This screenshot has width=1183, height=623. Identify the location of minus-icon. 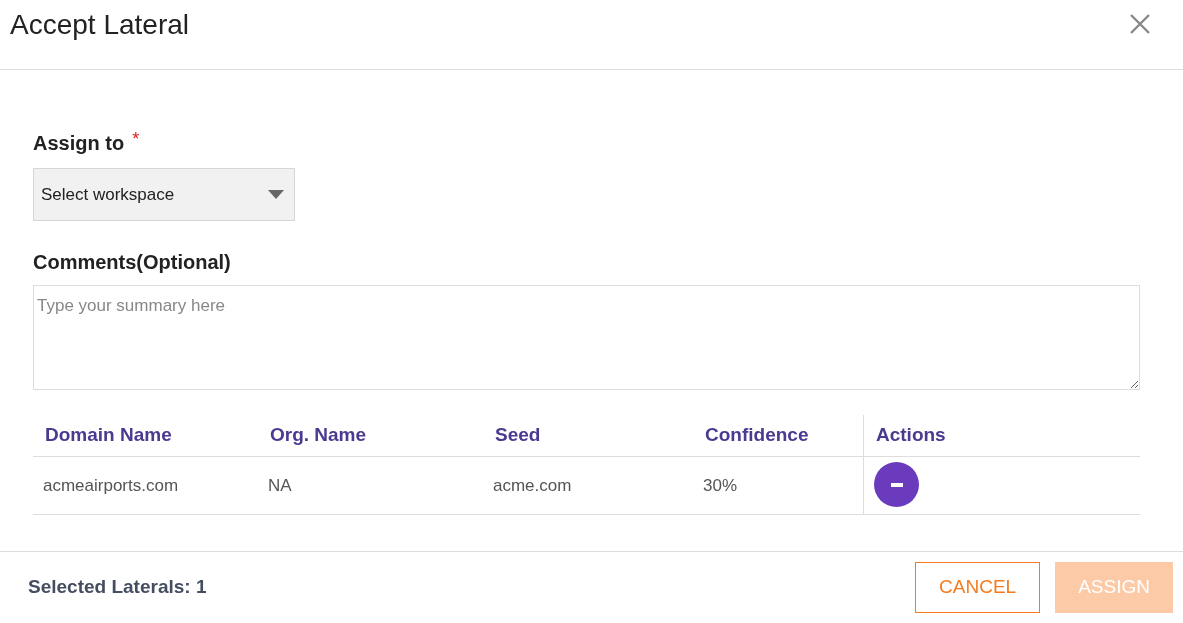
(896, 484).